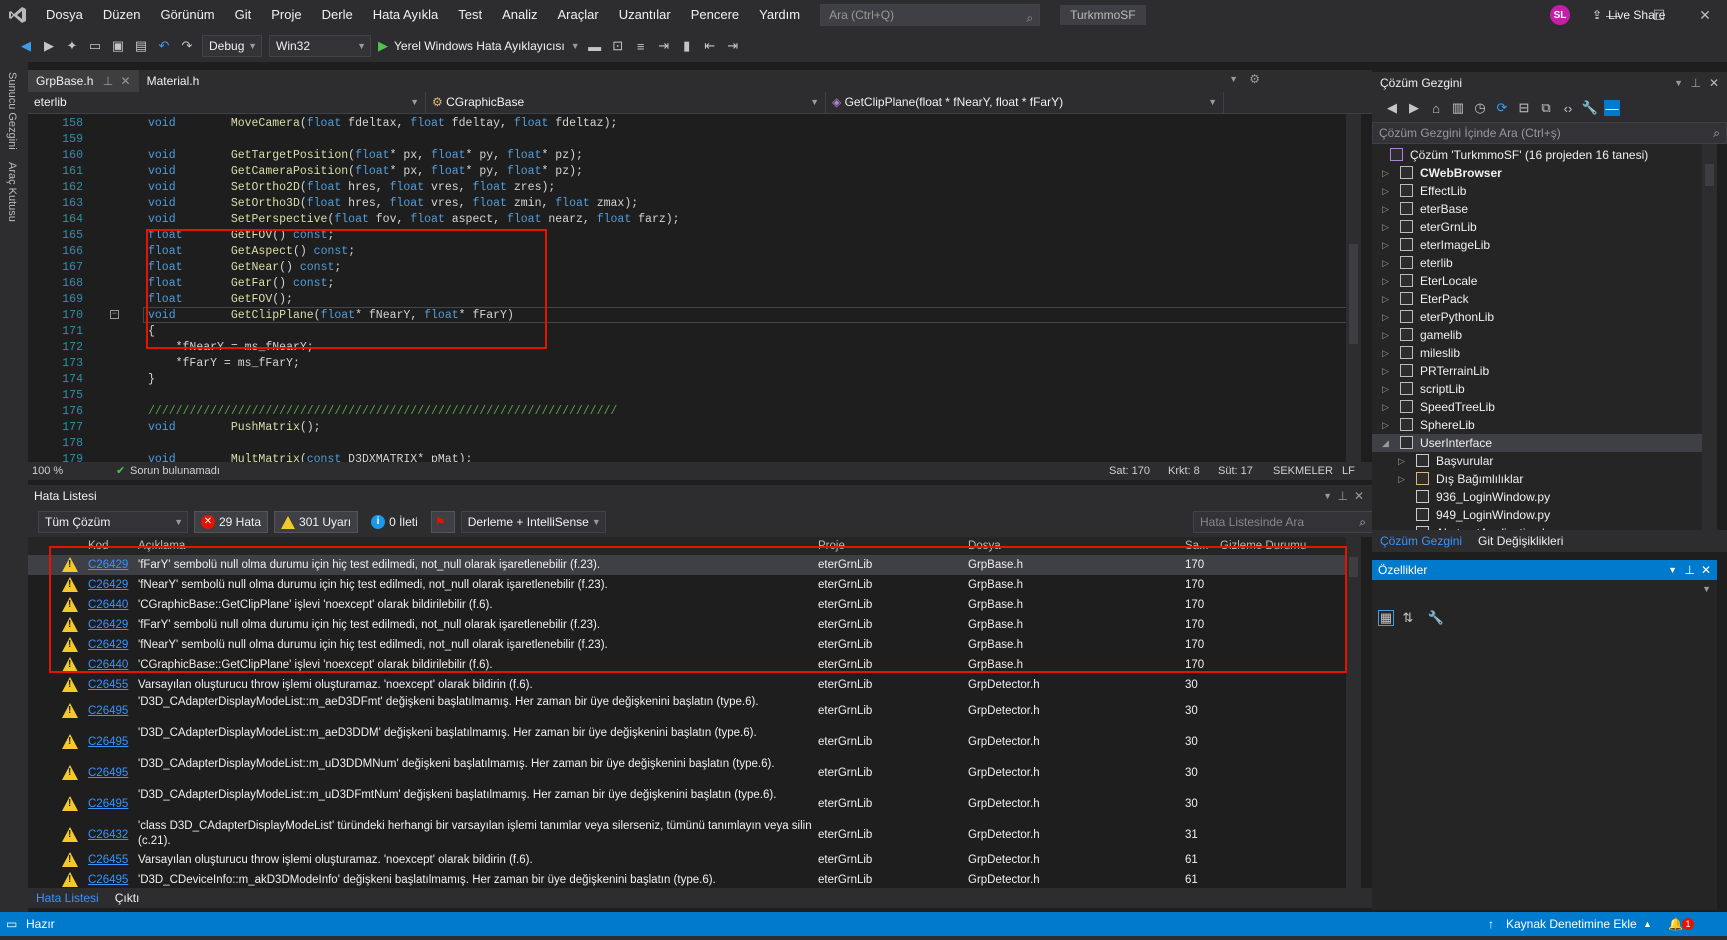 The height and width of the screenshot is (940, 1727). What do you see at coordinates (286, 15) in the screenshot?
I see `menu-item-4: Proje` at bounding box center [286, 15].